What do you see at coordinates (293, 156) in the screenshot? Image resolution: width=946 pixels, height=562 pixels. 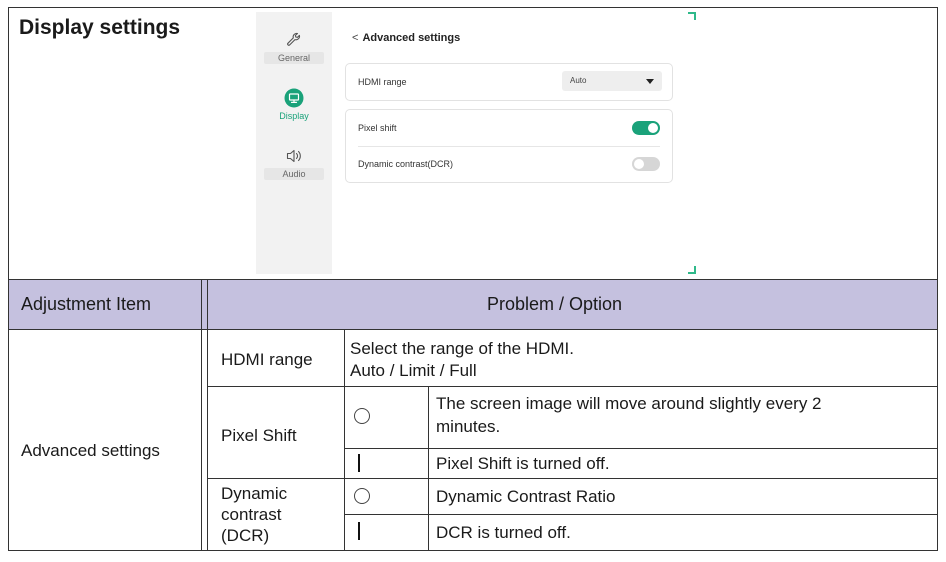 I see `speaker-icon` at bounding box center [293, 156].